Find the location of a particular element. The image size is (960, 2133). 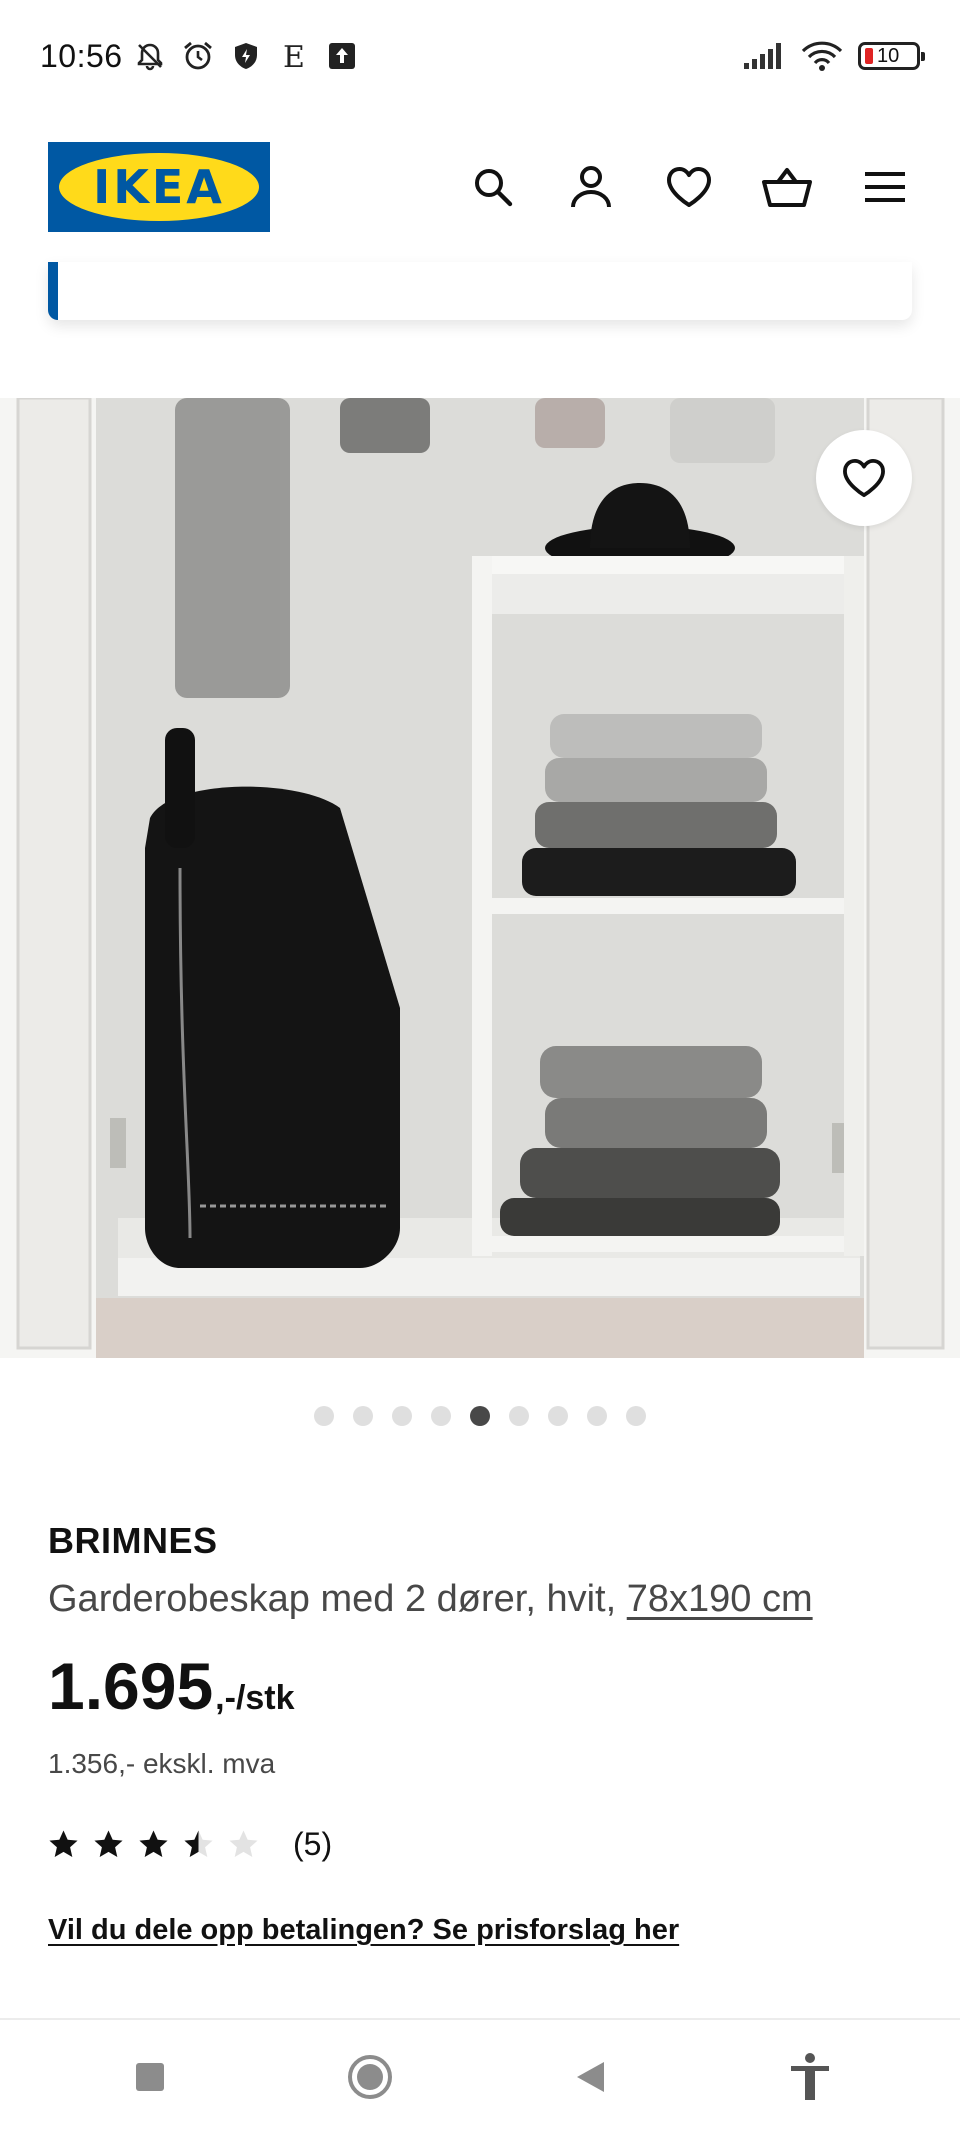

wifi-icon is located at coordinates (822, 56).